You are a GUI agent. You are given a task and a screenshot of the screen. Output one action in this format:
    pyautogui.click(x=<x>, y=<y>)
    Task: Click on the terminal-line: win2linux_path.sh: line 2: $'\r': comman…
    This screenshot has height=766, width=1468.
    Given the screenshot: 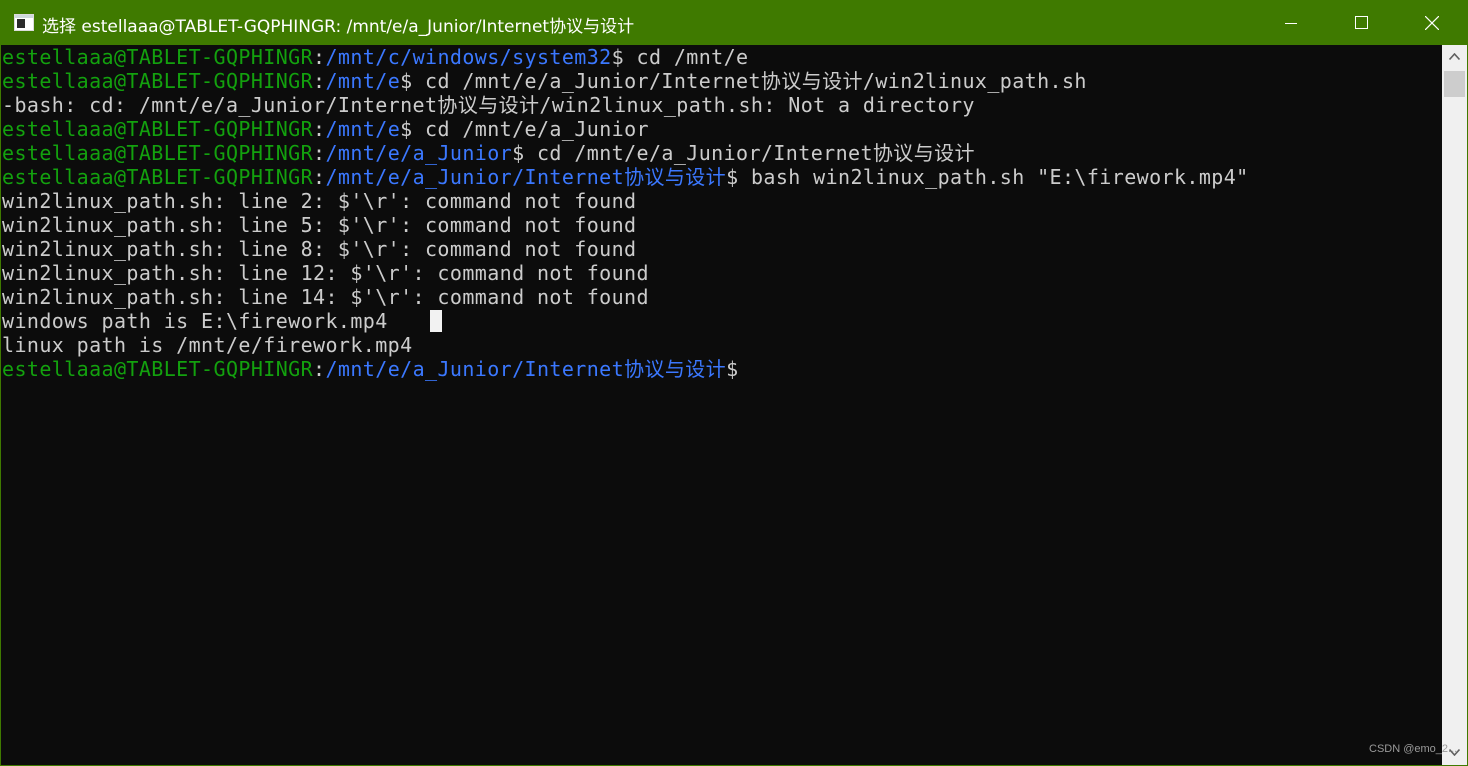 What is the action you would take?
    pyautogui.click(x=319, y=201)
    